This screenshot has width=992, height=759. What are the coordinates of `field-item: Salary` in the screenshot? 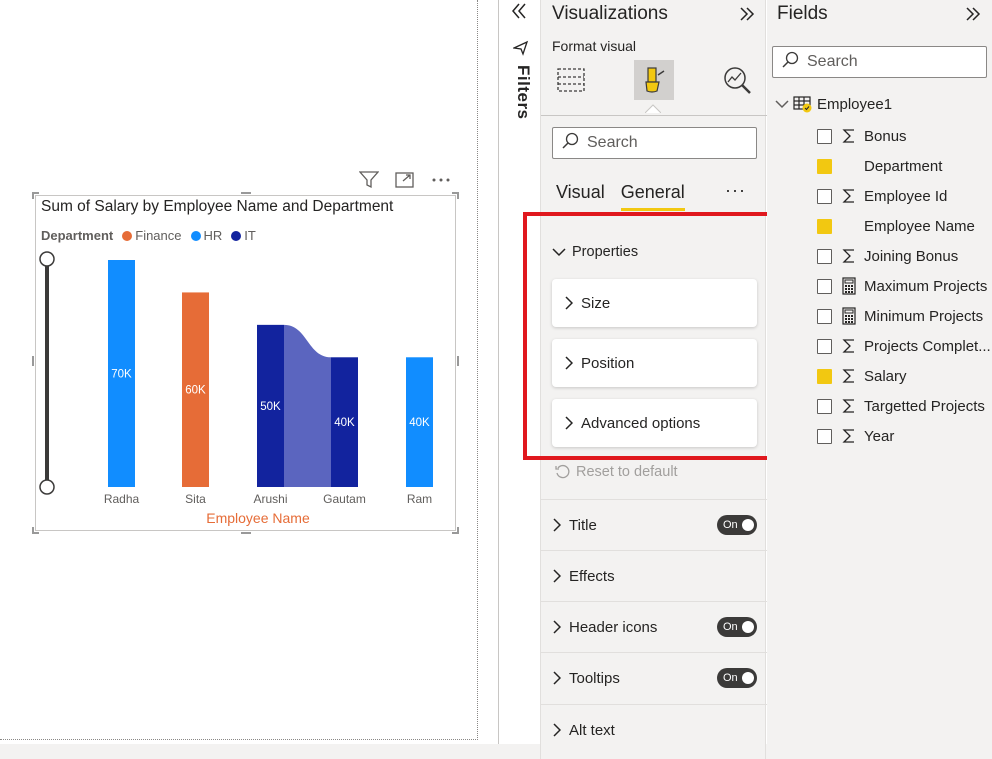 It's located at (862, 376).